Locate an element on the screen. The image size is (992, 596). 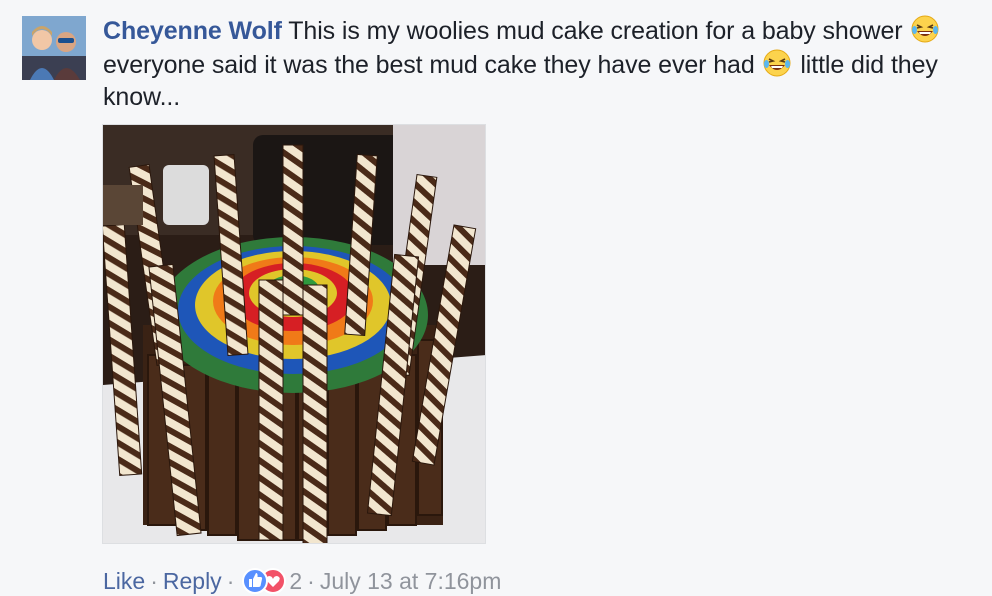
reply-button: Reply is located at coordinates (192, 581).